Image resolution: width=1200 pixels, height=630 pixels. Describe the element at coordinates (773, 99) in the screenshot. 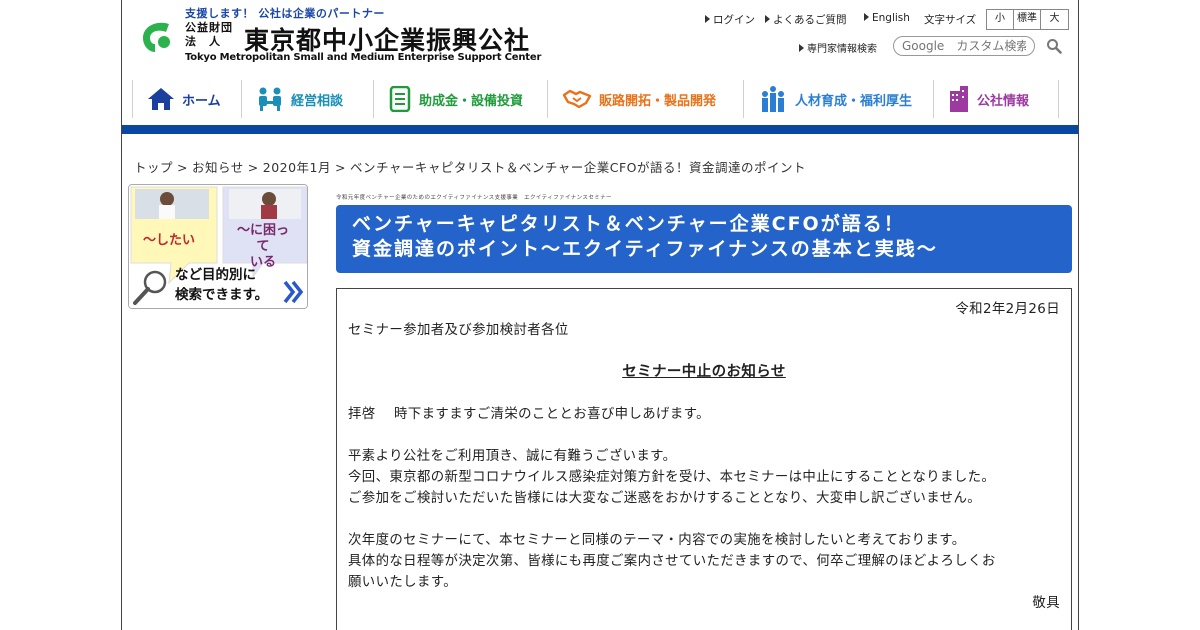

I see `people-icon` at that location.